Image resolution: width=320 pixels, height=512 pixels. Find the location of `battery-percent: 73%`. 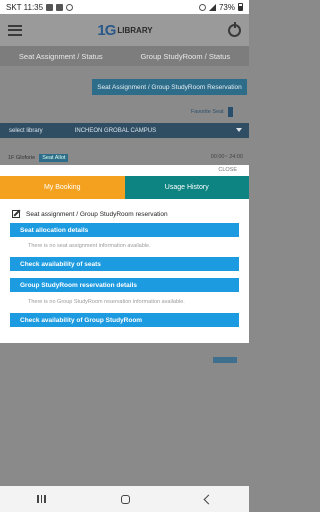

battery-percent: 73% is located at coordinates (226, 7).